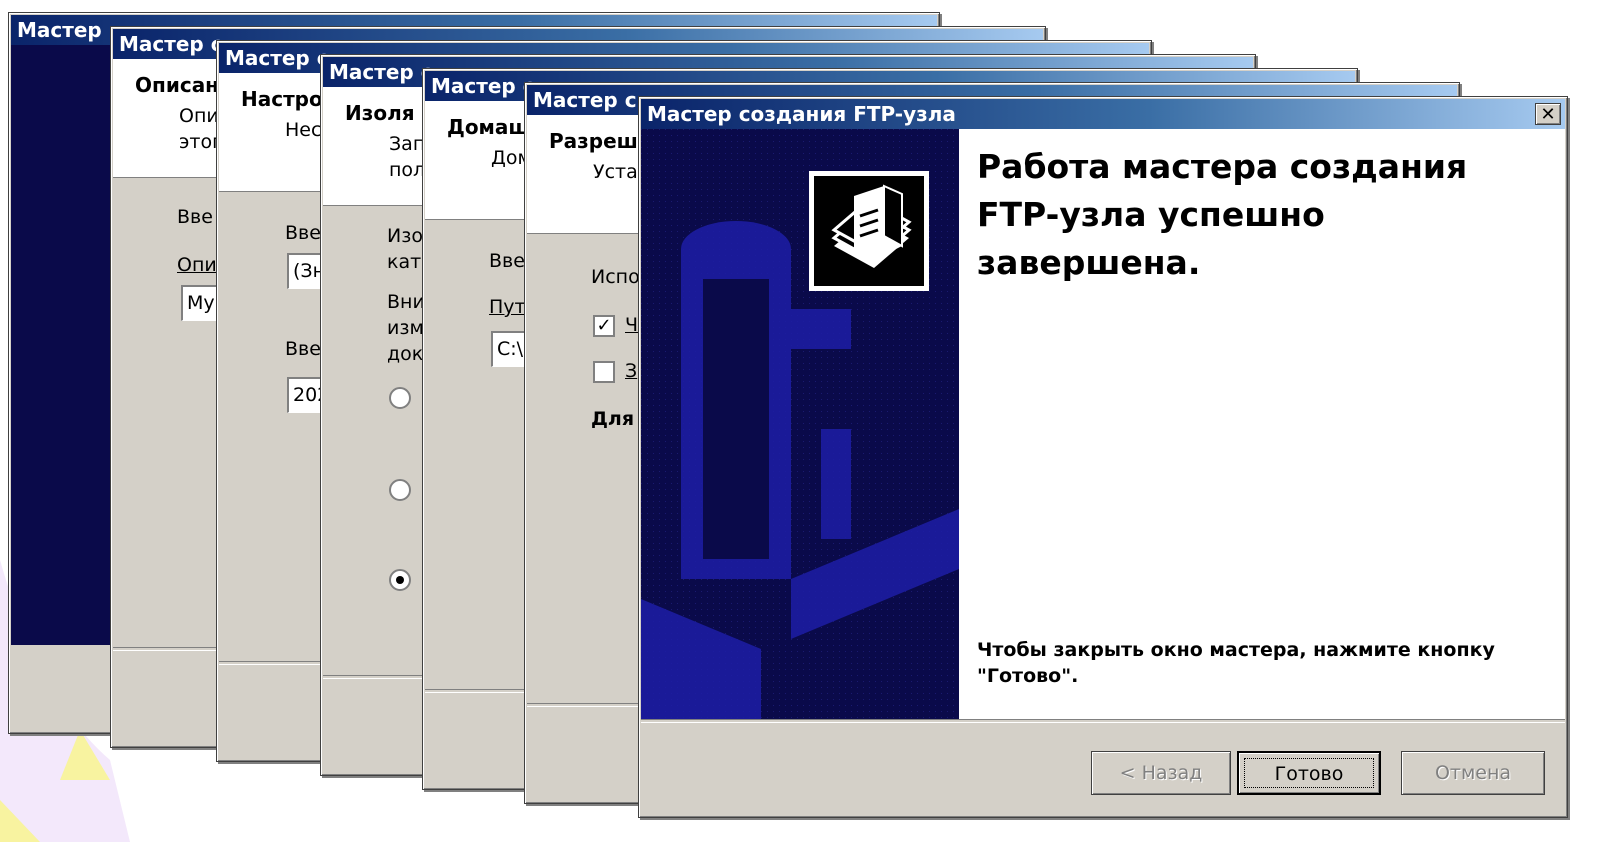  Describe the element at coordinates (1103, 114) in the screenshot. I see `title-bar: Мастер создания FTP-узла ✕` at that location.